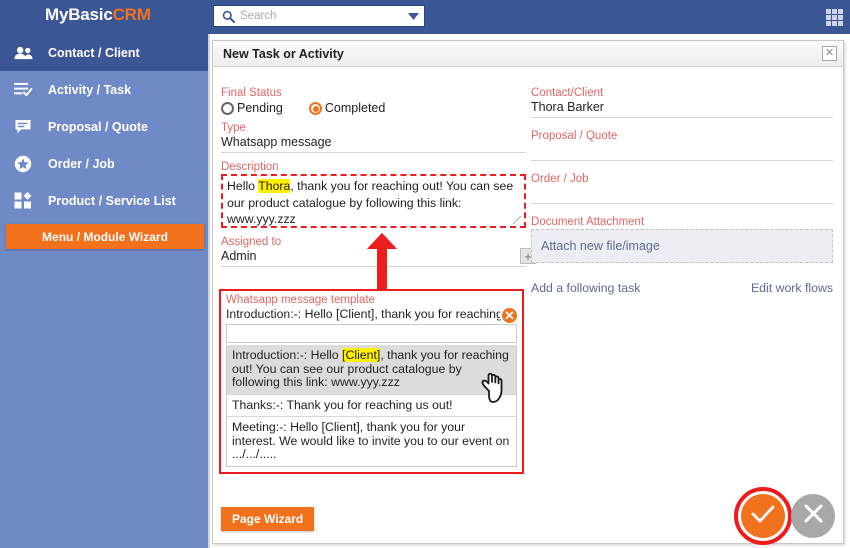  What do you see at coordinates (315, 108) in the screenshot?
I see `radio-dot-completed` at bounding box center [315, 108].